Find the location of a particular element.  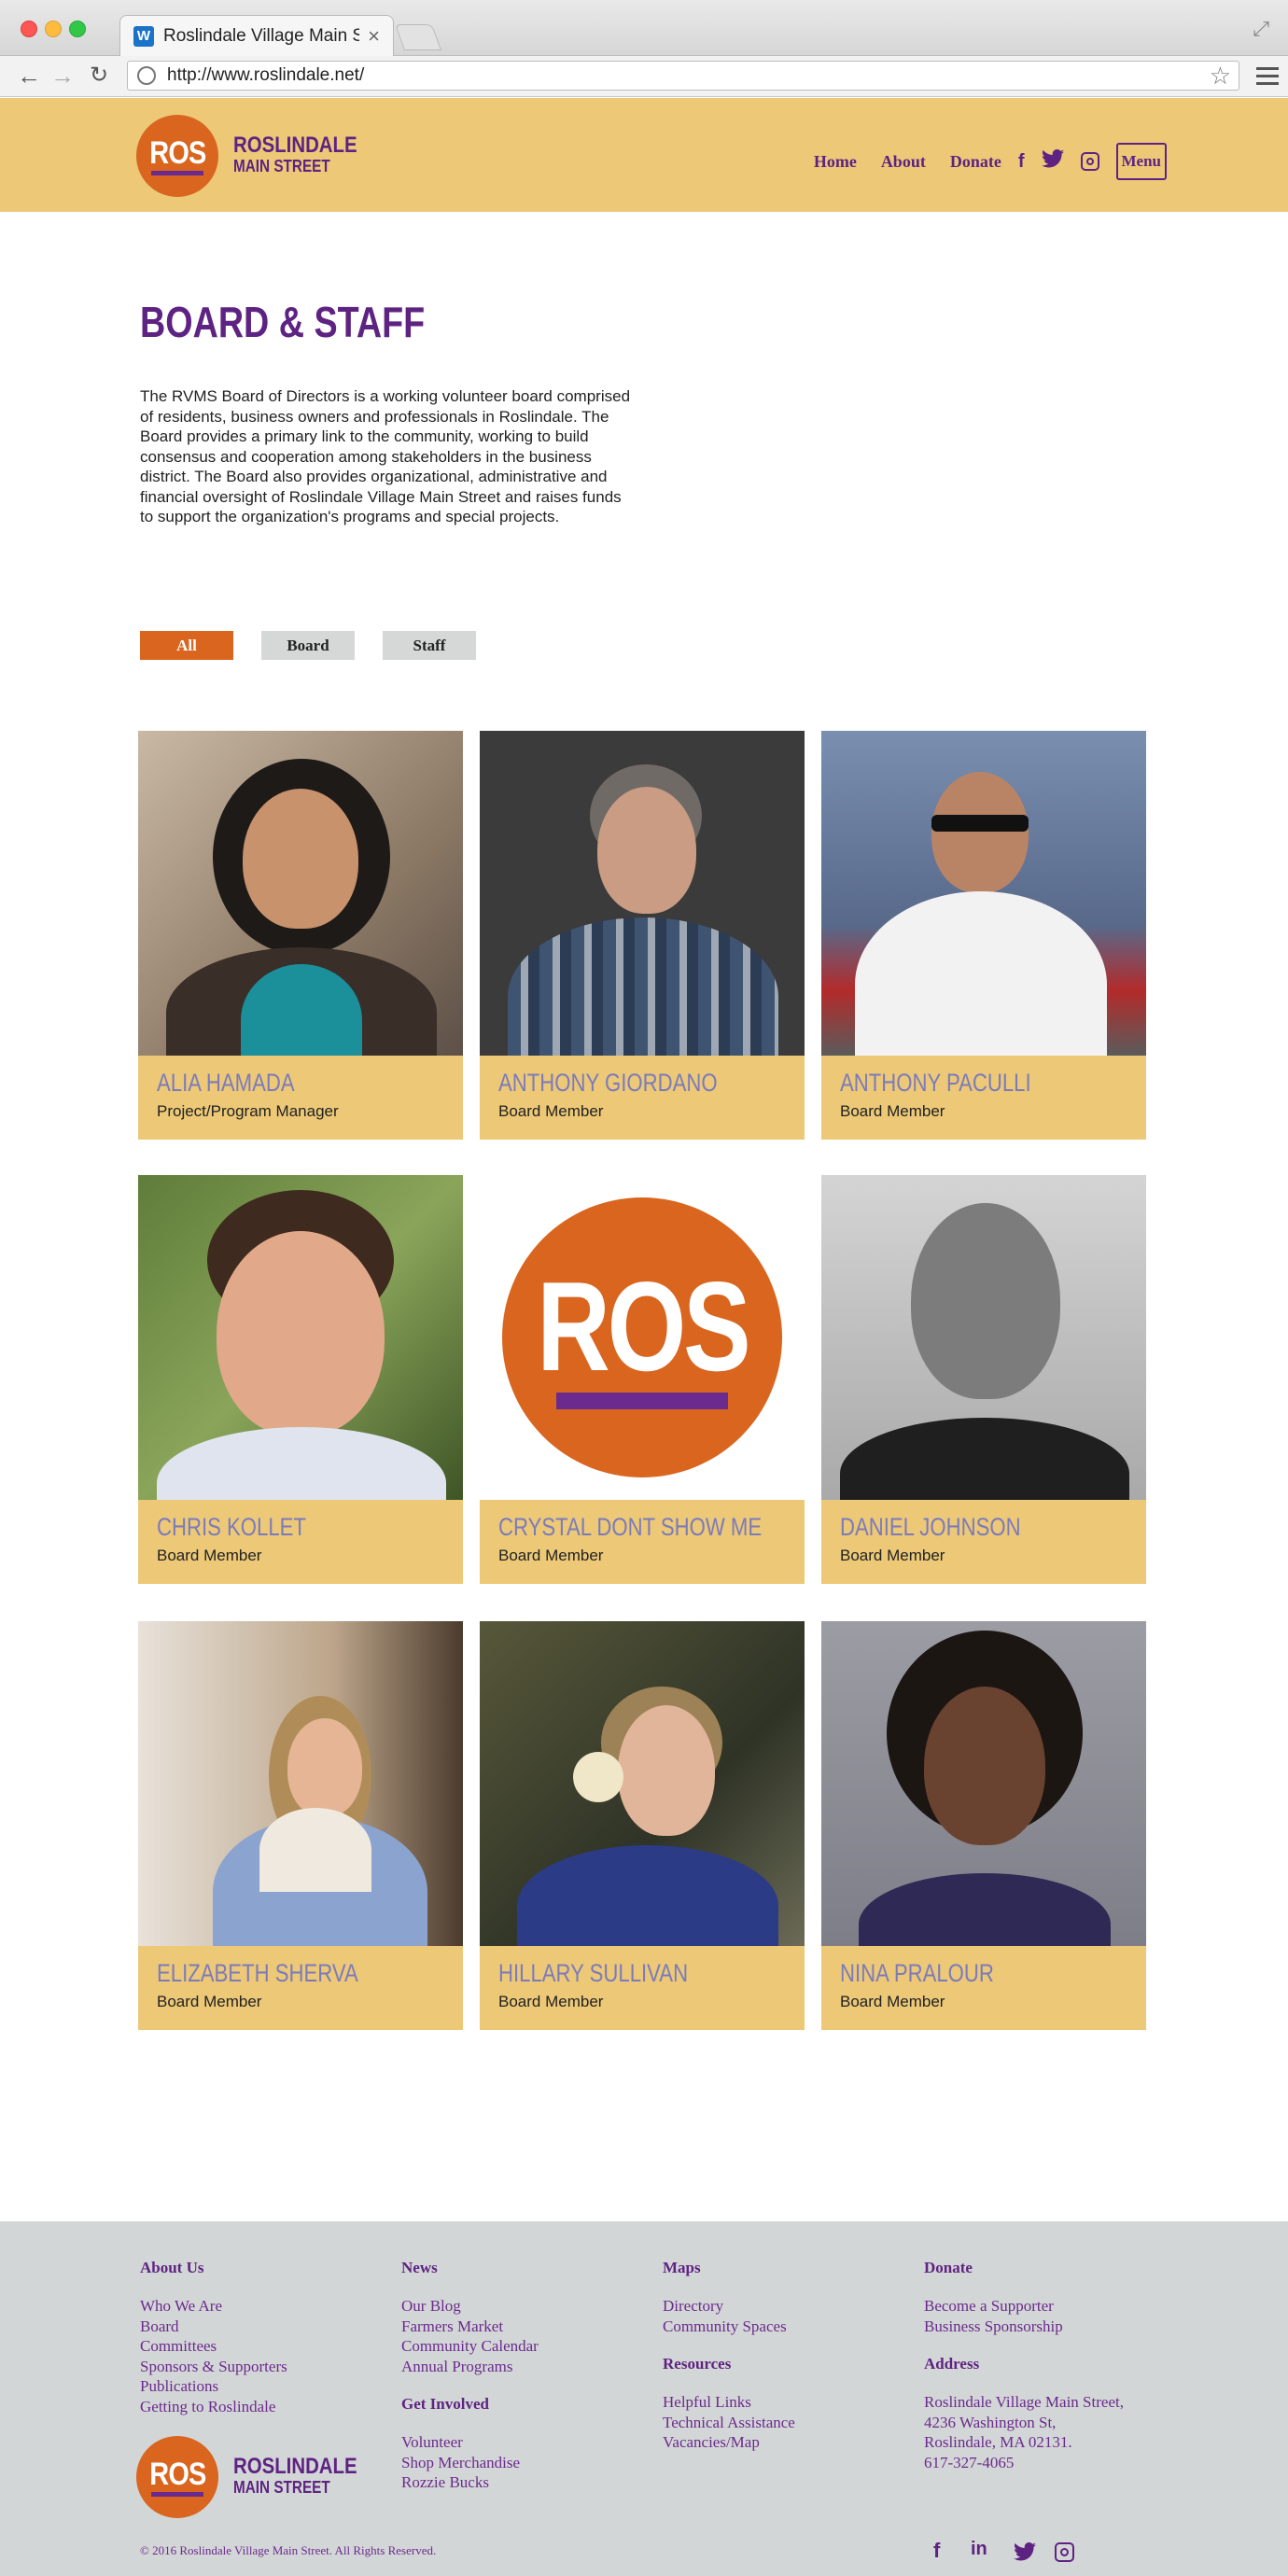

footer-link: Business Sponsorship is located at coordinates (1024, 2327).